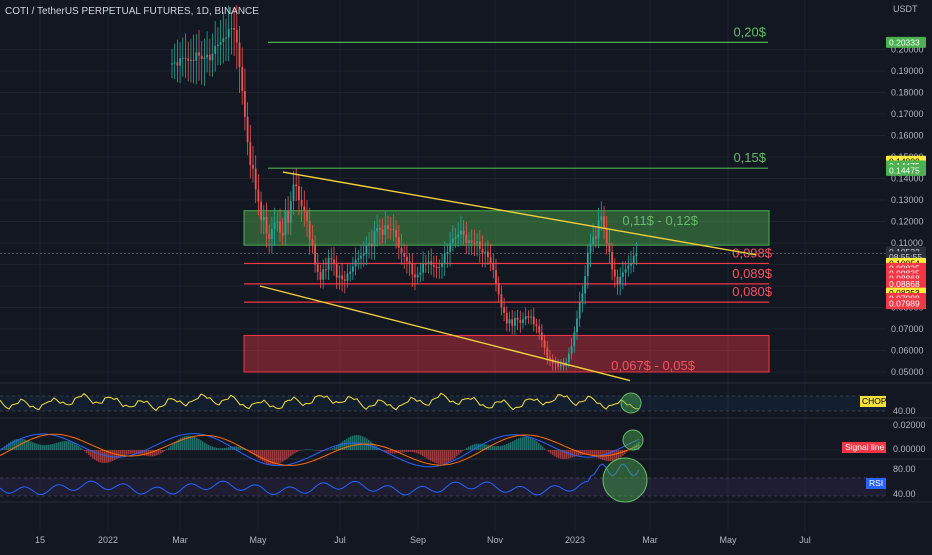 The width and height of the screenshot is (932, 555). Describe the element at coordinates (418, 540) in the screenshot. I see `x-tick-label: Sep` at that location.